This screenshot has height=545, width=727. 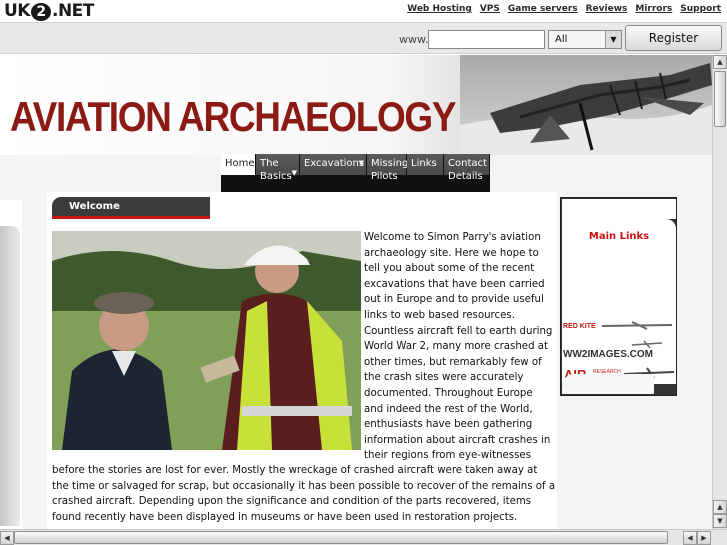 What do you see at coordinates (424, 163) in the screenshot?
I see `nav-links-label: Links` at bounding box center [424, 163].